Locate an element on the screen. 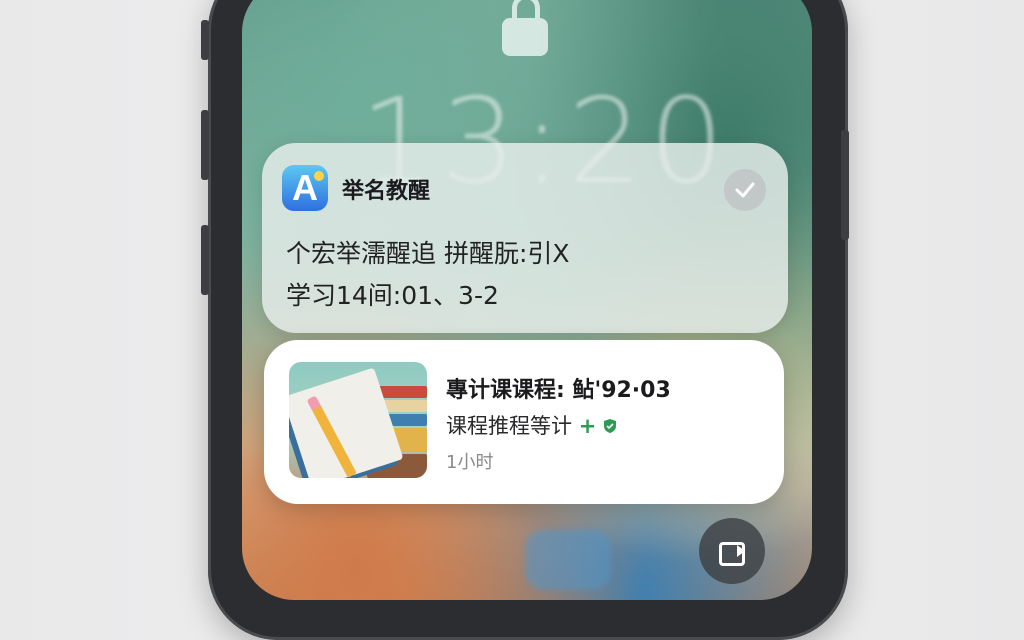 The height and width of the screenshot is (640, 1024). notification-body-line2: 学习14间:01、3-2 is located at coordinates (392, 295).